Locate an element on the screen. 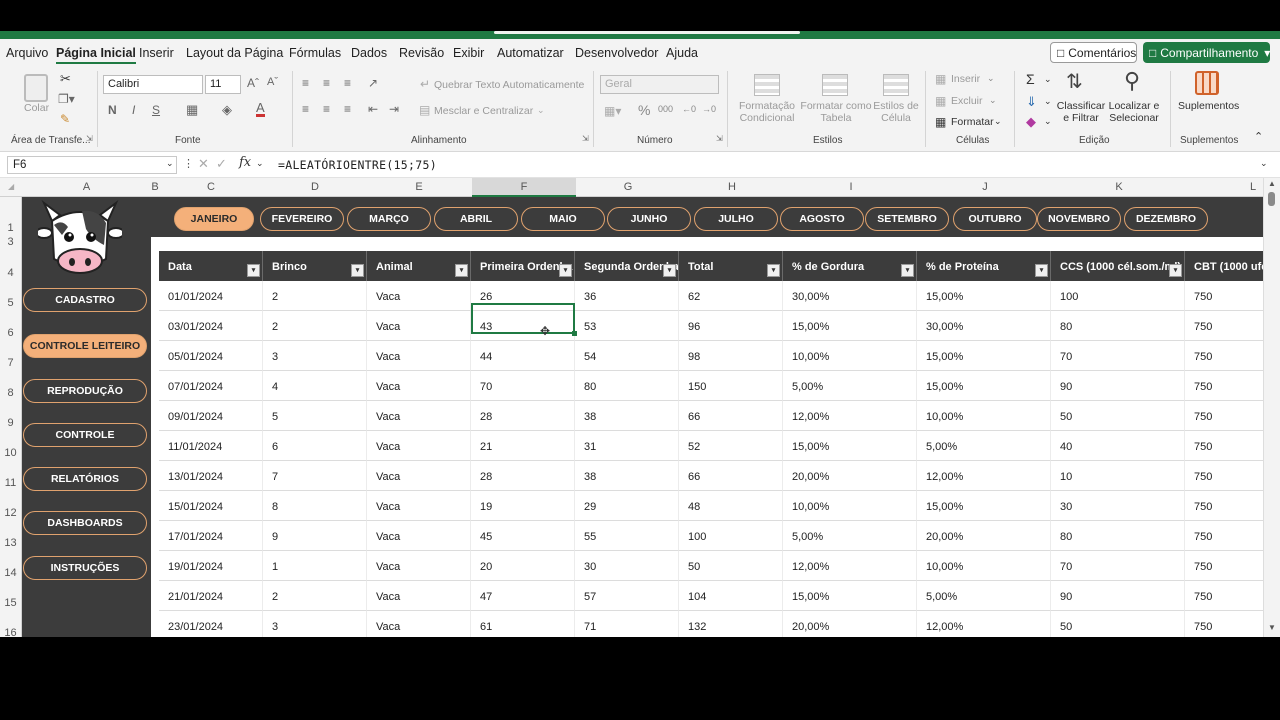 The height and width of the screenshot is (720, 1280). table-cell: 90 is located at coordinates (1118, 596).